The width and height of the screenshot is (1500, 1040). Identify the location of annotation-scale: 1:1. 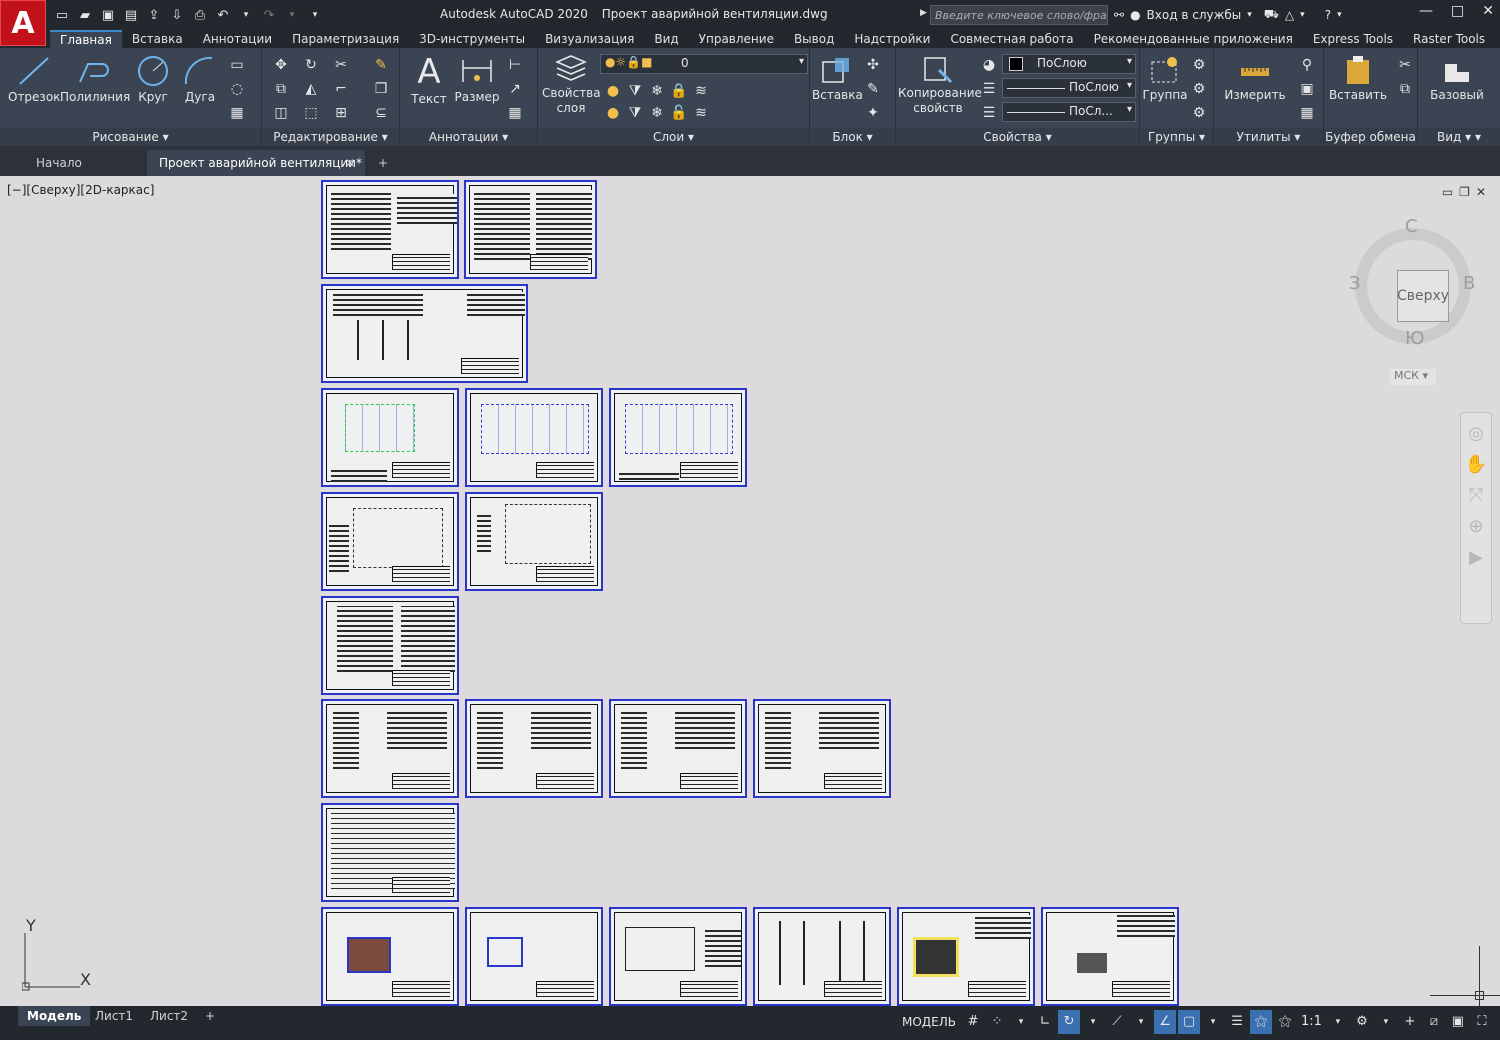
(1311, 1022).